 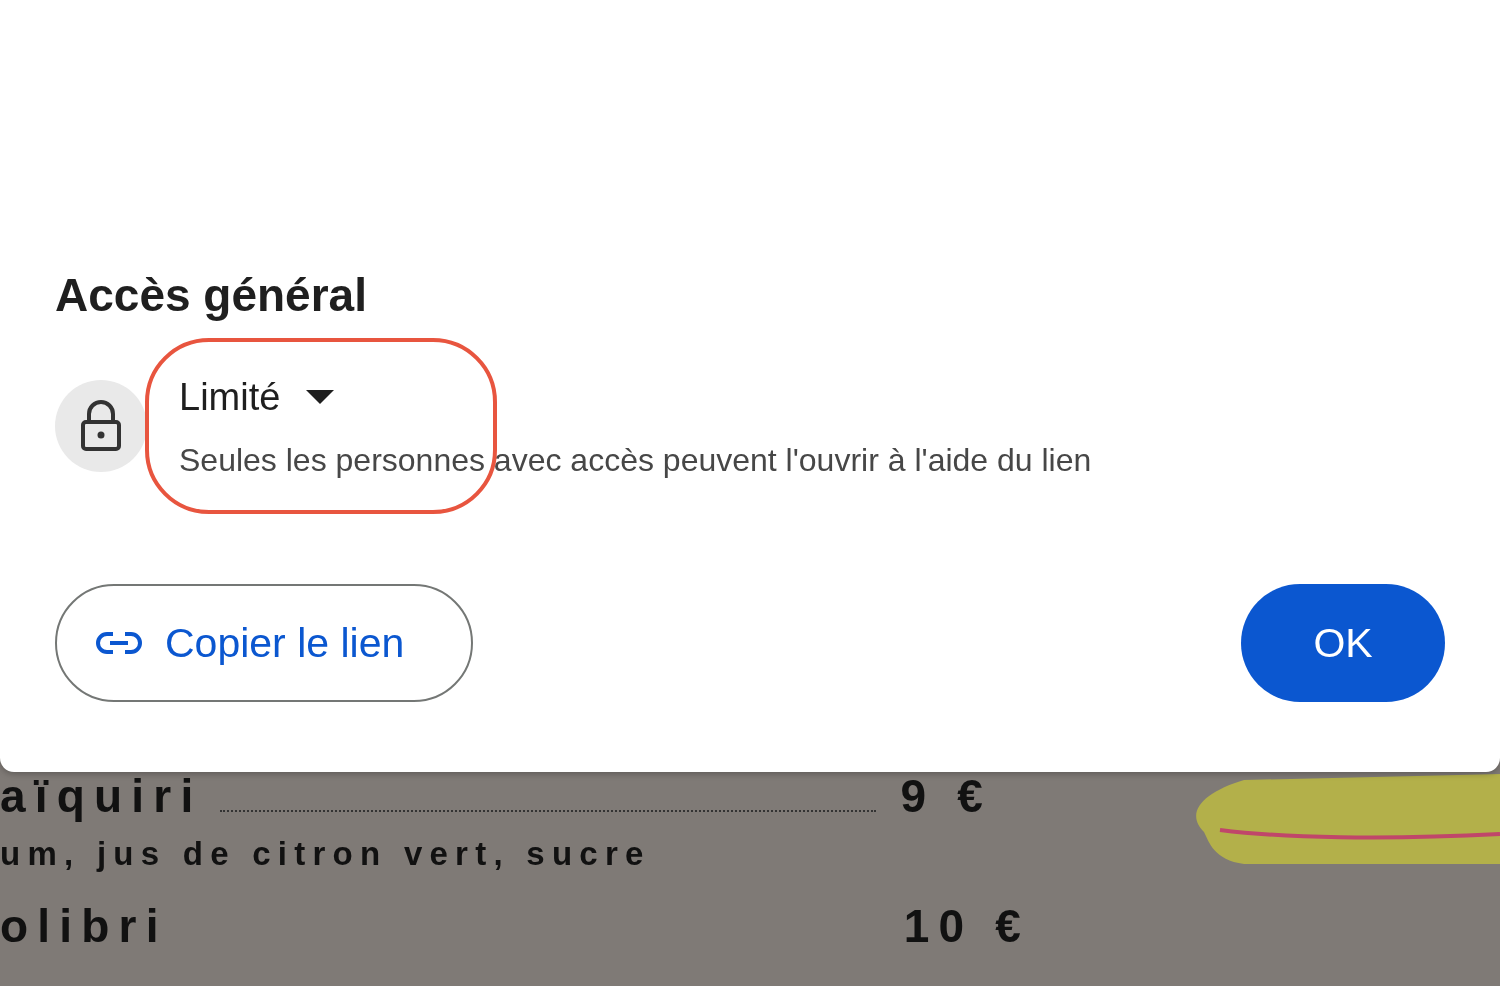 What do you see at coordinates (119, 643) in the screenshot?
I see `link-icon` at bounding box center [119, 643].